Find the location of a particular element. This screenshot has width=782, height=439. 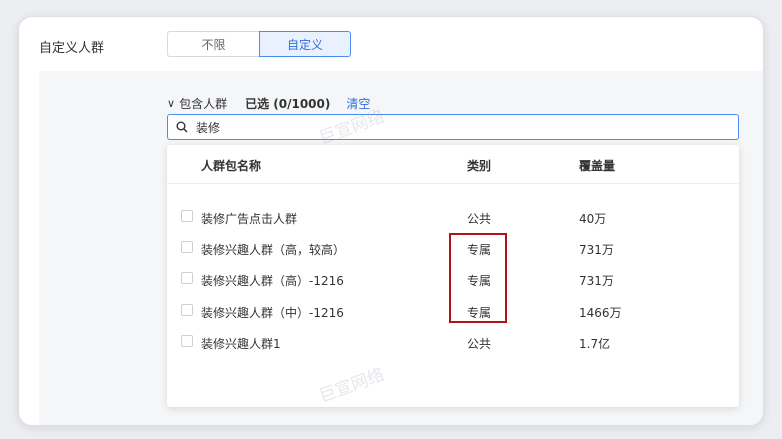

option-custom-button: 自定义 is located at coordinates (305, 44).